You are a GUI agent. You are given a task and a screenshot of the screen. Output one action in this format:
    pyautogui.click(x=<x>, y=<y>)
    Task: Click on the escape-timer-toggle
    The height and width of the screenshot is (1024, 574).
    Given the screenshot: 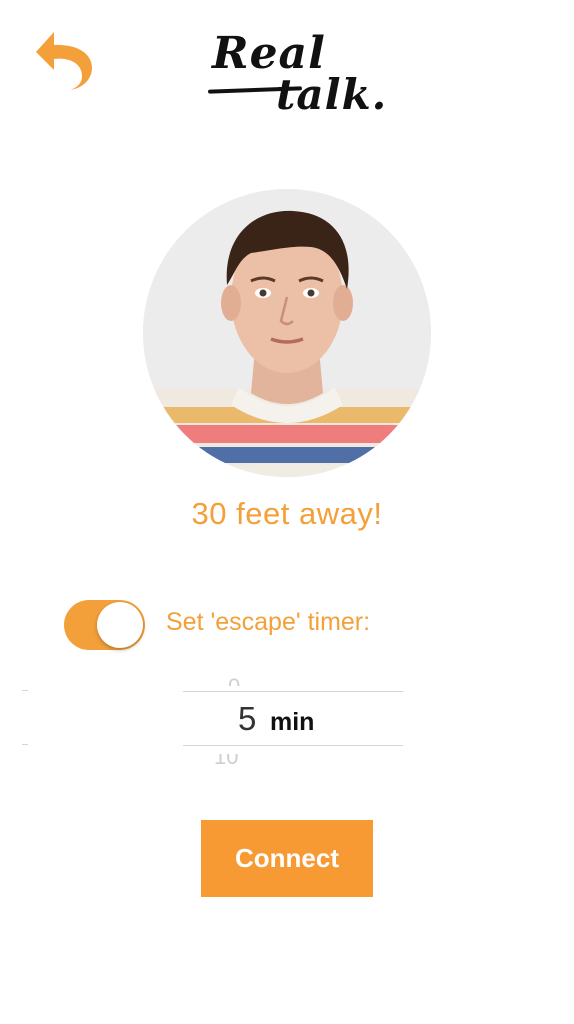 What is the action you would take?
    pyautogui.click(x=104, y=625)
    